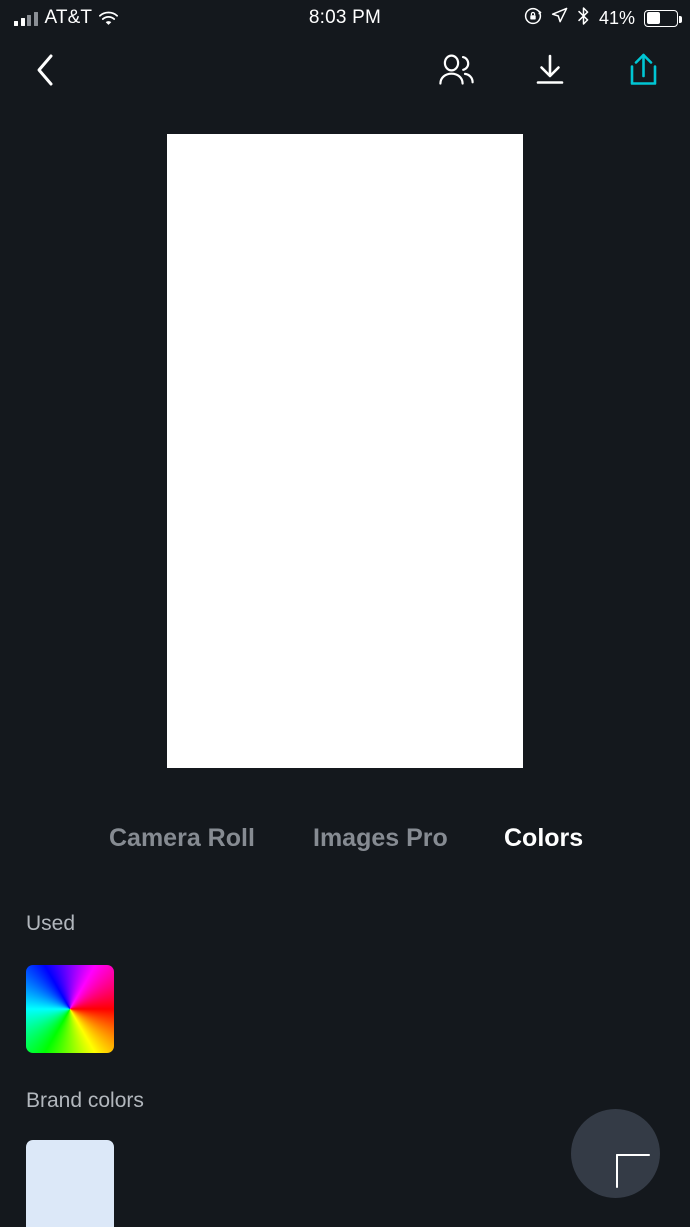  I want to click on status-bar-clock: 8:03 PM, so click(345, 17).